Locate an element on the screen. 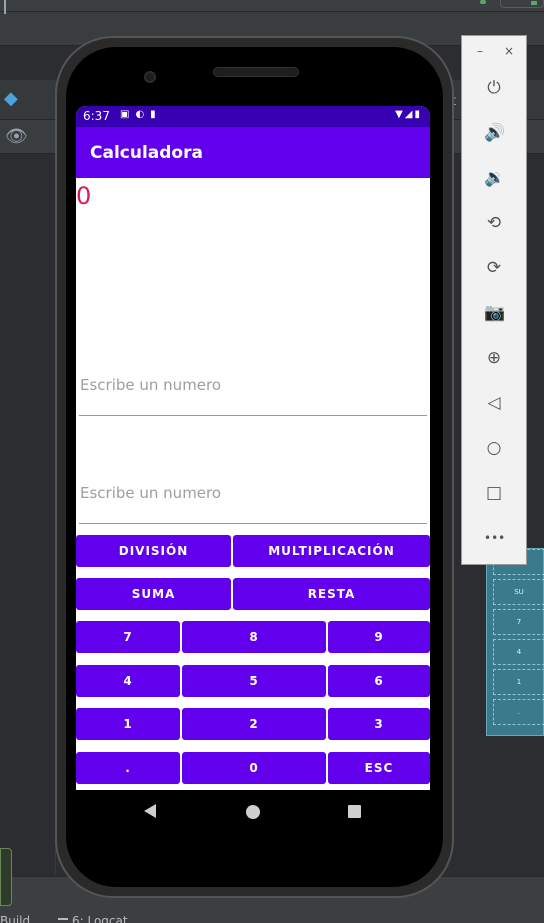 The height and width of the screenshot is (923, 544). digit-6-button: 6 is located at coordinates (379, 681).